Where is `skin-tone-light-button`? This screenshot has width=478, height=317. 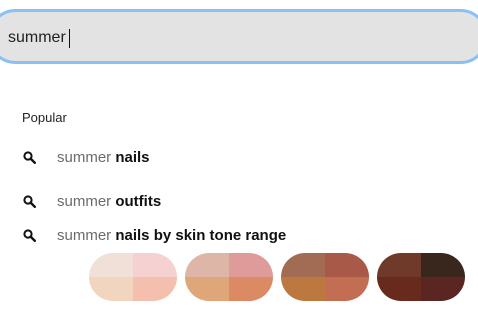
skin-tone-light-button is located at coordinates (133, 277).